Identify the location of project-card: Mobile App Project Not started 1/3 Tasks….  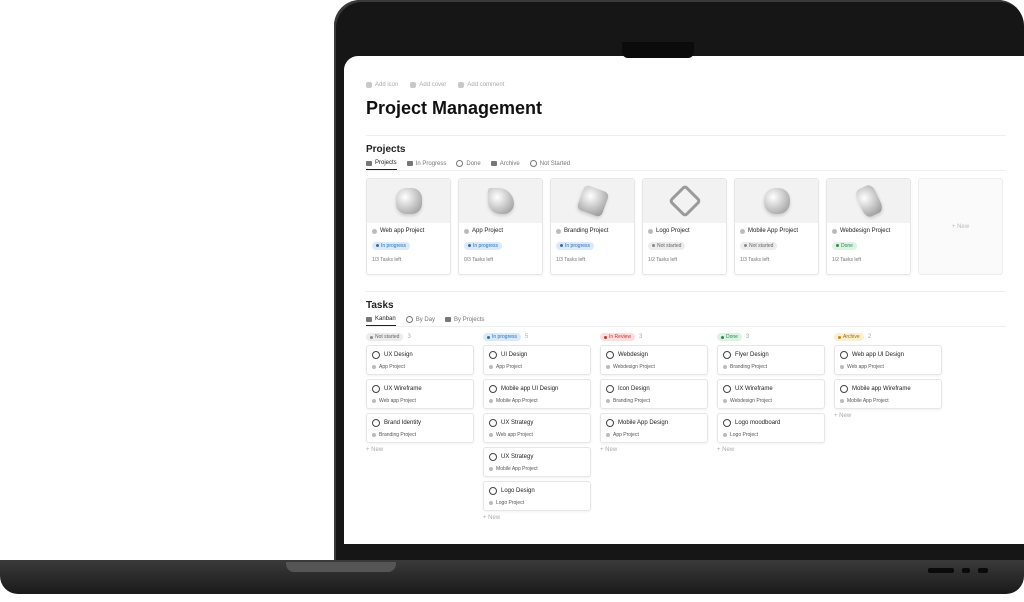
(776, 226).